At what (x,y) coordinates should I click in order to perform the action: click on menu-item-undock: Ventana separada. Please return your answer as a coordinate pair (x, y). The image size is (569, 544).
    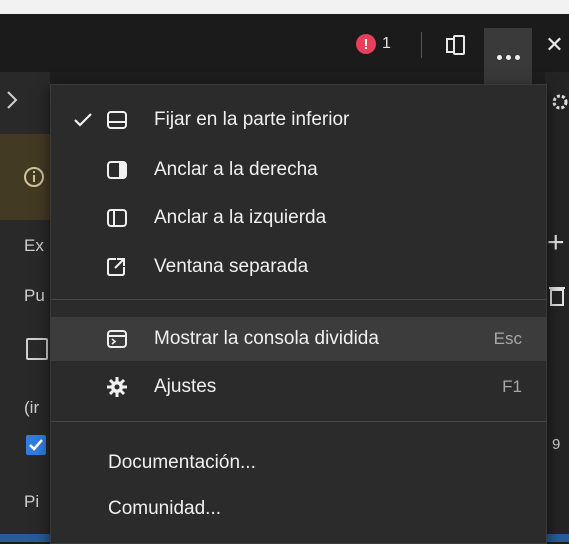
    Looking at the image, I should click on (298, 267).